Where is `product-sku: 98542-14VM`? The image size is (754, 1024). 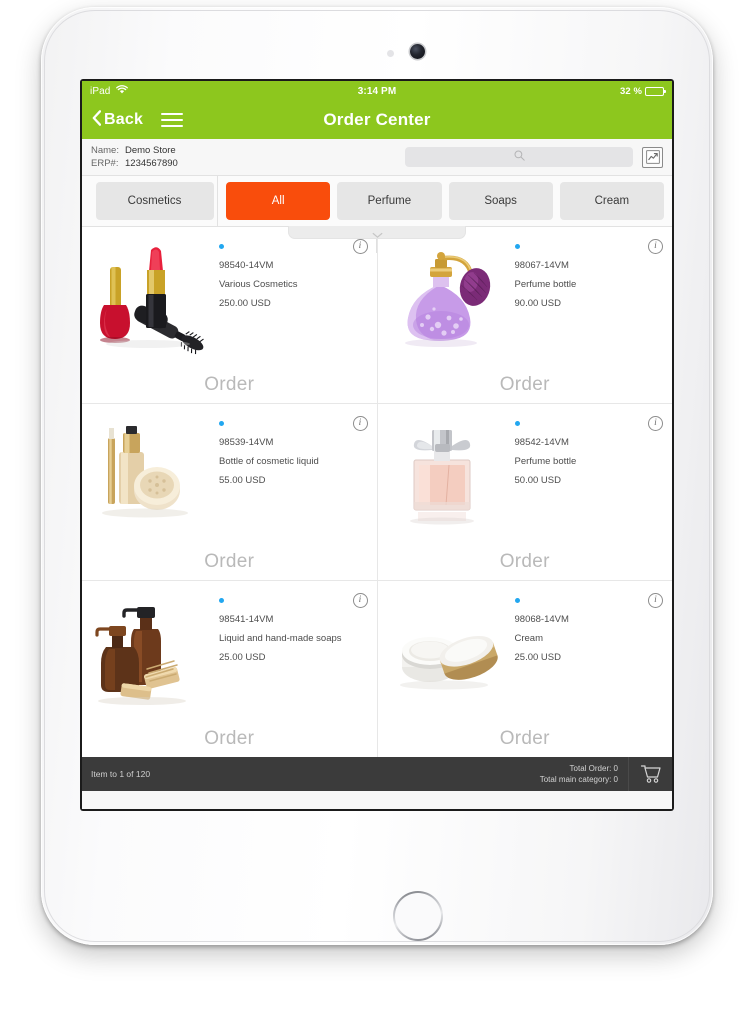
product-sku: 98542-14VM is located at coordinates (541, 442).